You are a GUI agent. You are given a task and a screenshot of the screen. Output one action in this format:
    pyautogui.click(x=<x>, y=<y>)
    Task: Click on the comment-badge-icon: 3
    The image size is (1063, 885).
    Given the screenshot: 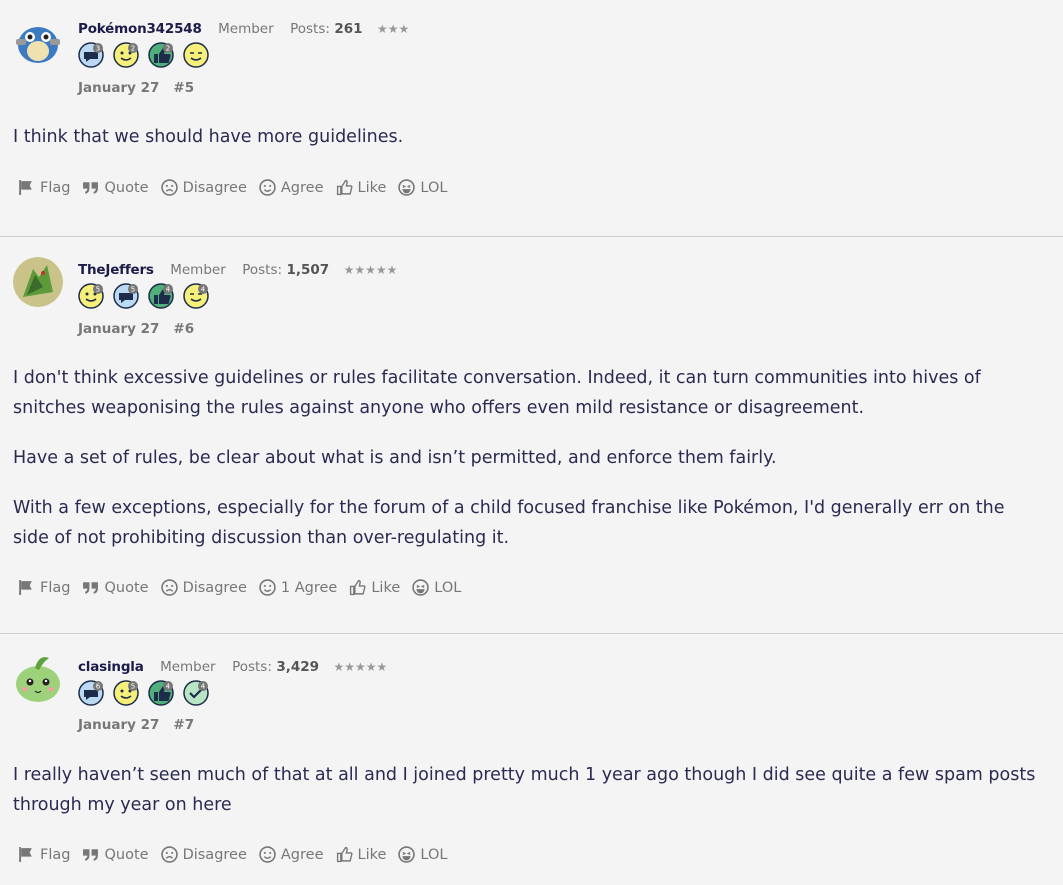 What is the action you would take?
    pyautogui.click(x=91, y=55)
    